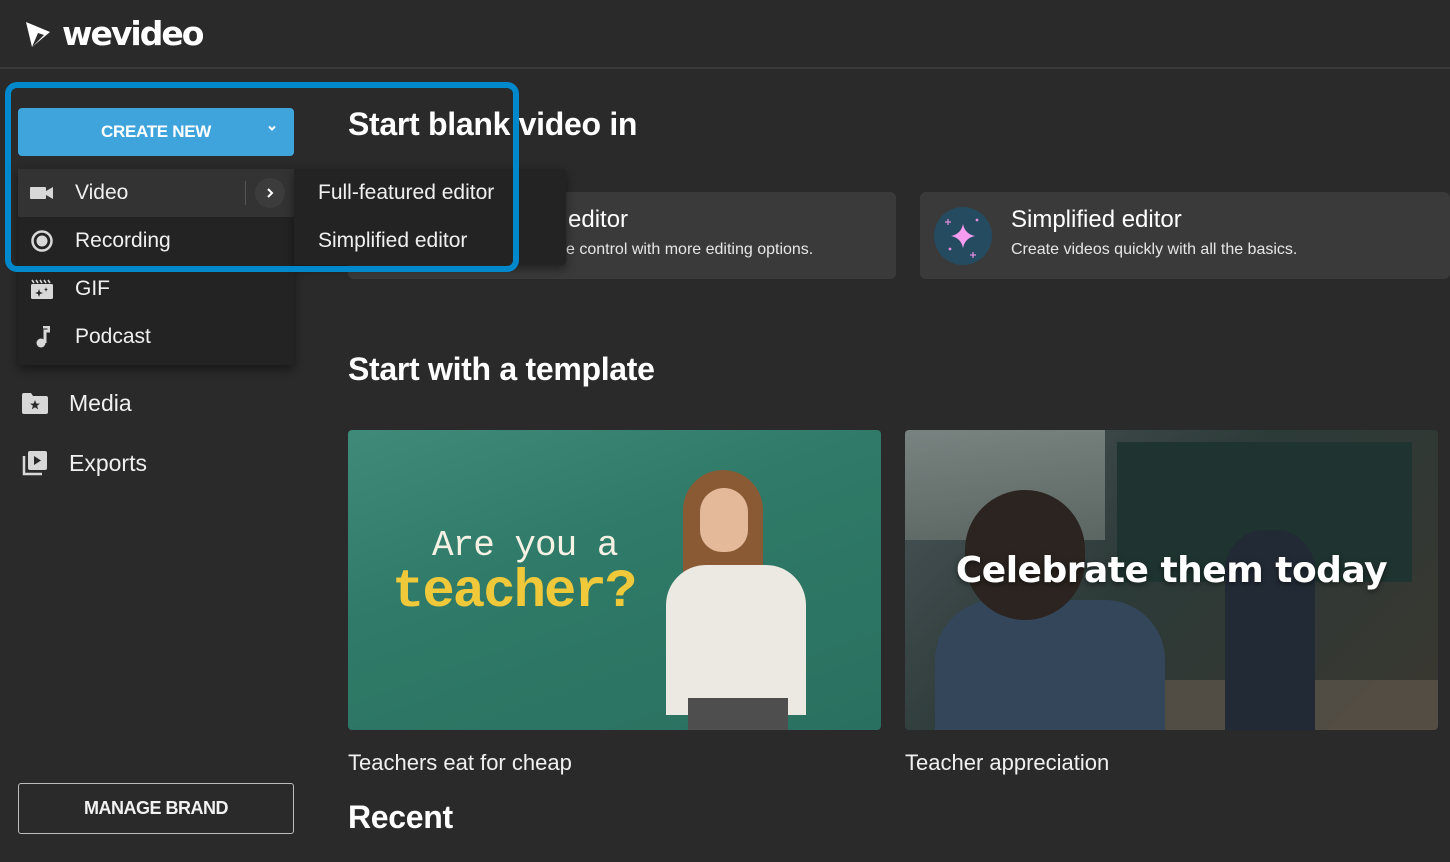 This screenshot has height=862, width=1450. I want to click on thumb-student-body, so click(1050, 665).